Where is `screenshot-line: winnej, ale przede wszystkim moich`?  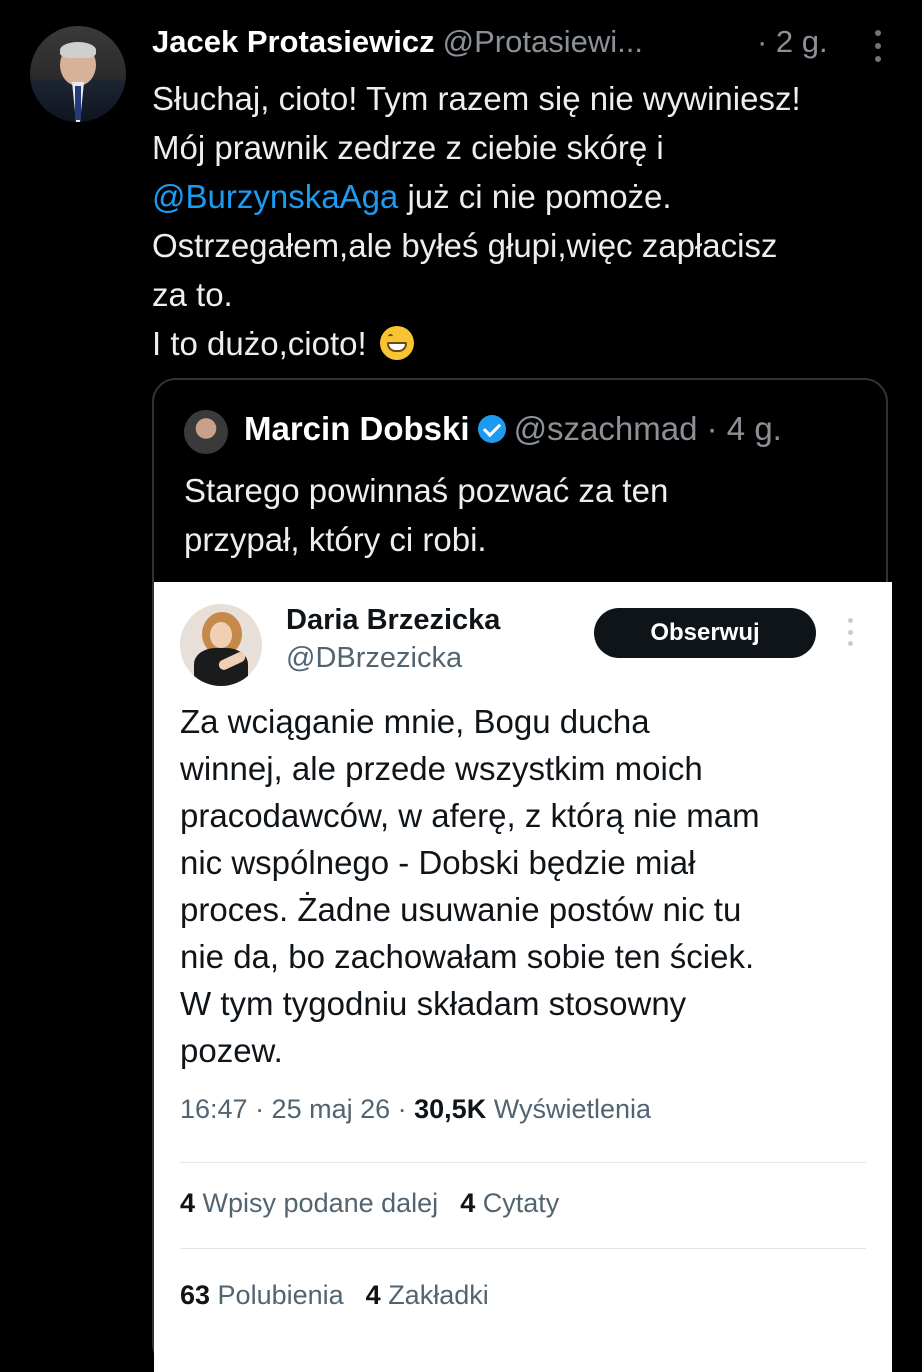
screenshot-line: winnej, ale przede wszystkim moich is located at coordinates (441, 768).